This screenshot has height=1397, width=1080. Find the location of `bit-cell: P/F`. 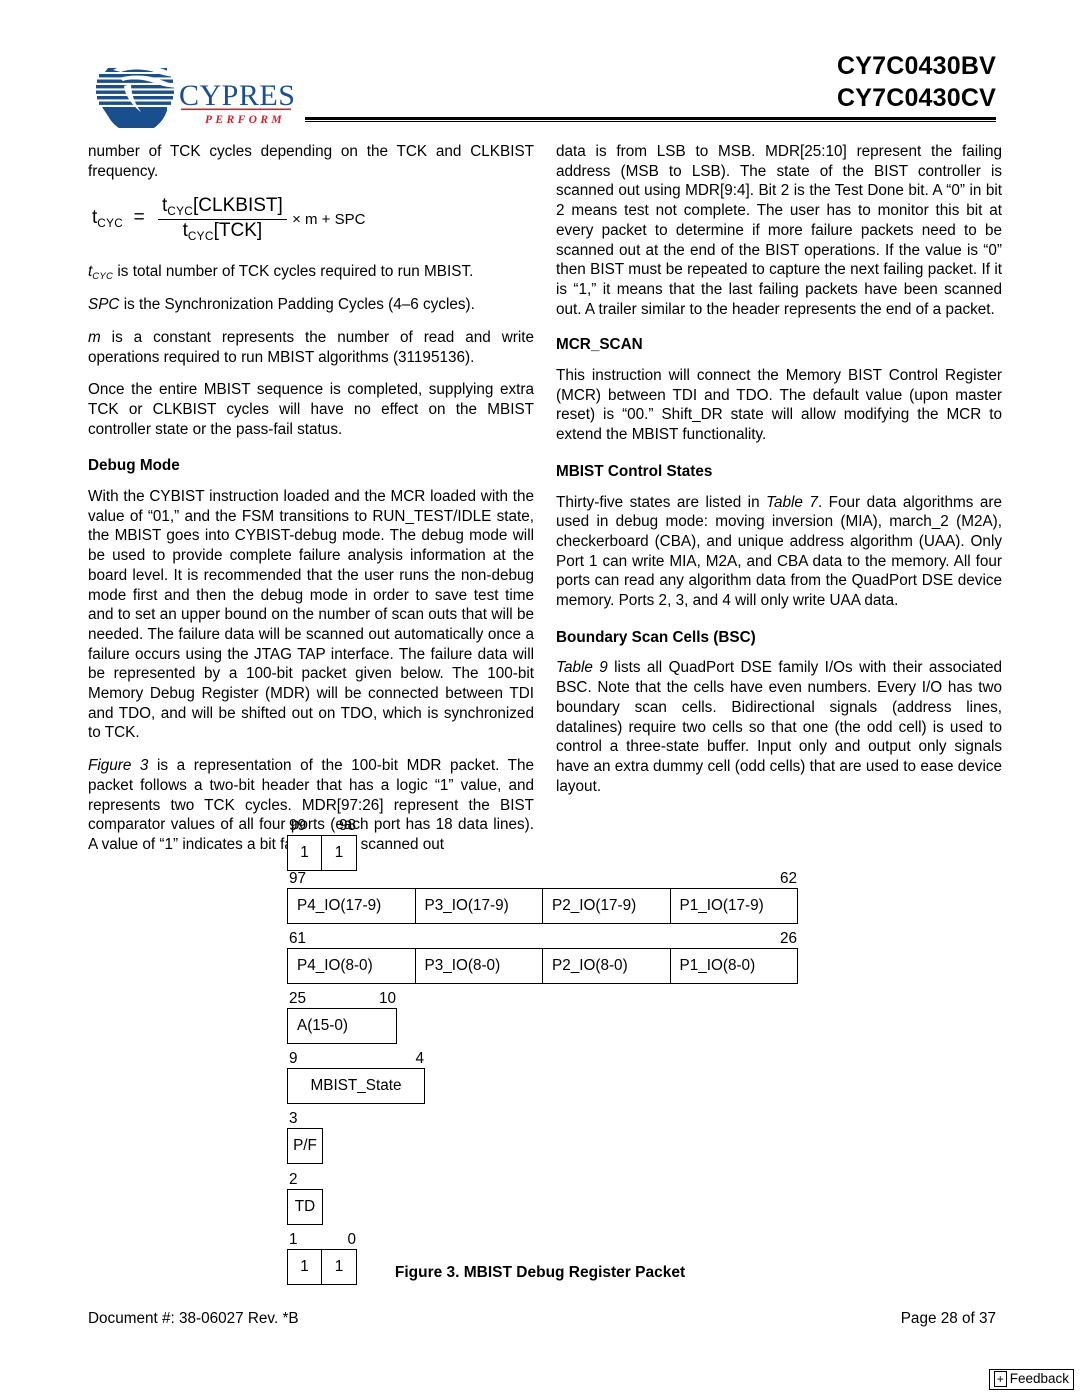

bit-cell: P/F is located at coordinates (305, 1145).